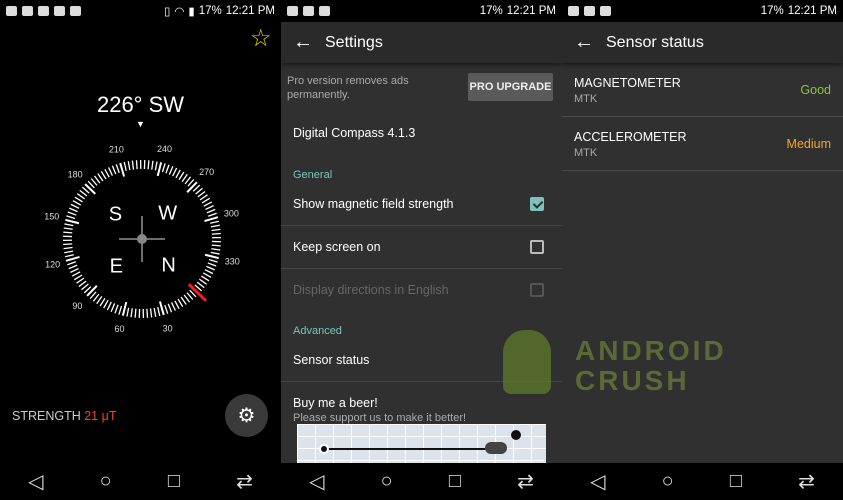 This screenshot has height=500, width=843. I want to click on bag-icon, so click(324, 11).